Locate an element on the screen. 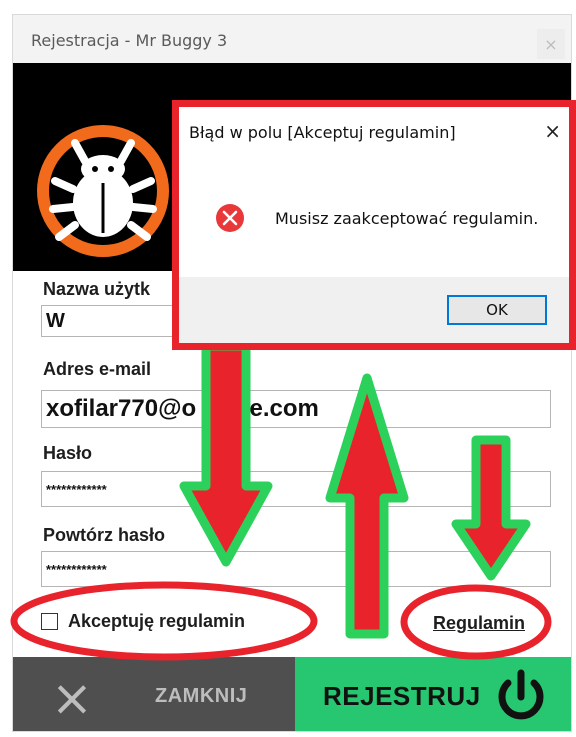 The image size is (576, 737). accept-terms-label: Akceptuję regulamin is located at coordinates (157, 621).